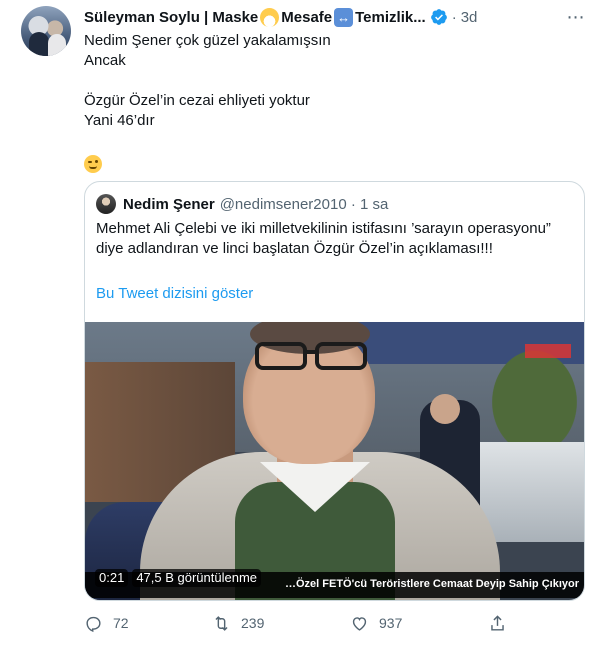  Describe the element at coordinates (359, 623) in the screenshot. I see `like-icon` at that location.